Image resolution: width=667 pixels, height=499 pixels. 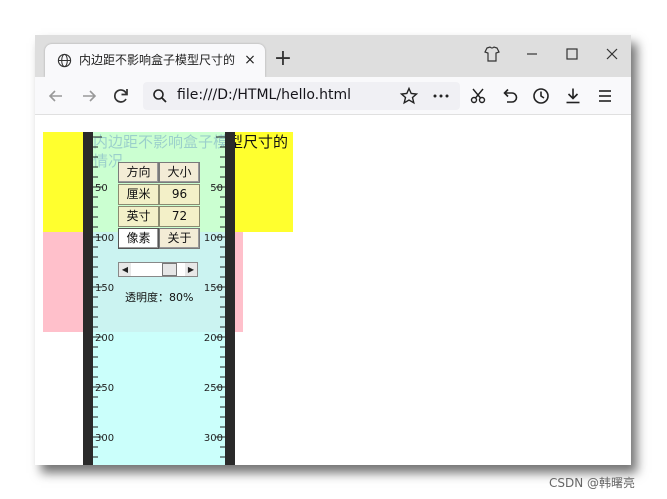 I want to click on ruler-label-right: 300, so click(x=213, y=438).